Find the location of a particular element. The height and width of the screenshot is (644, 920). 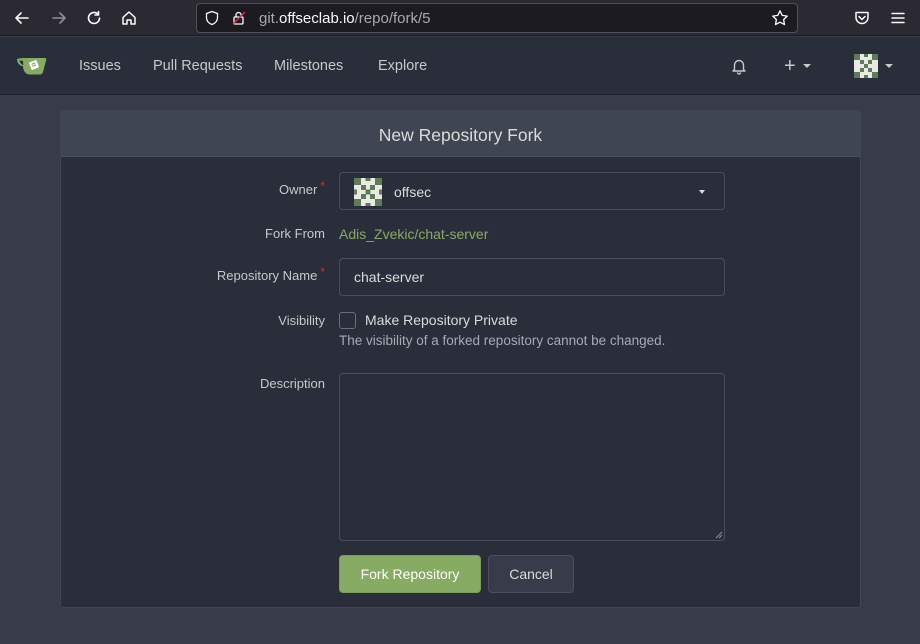

panel-header: New Repository Fork is located at coordinates (460, 134).